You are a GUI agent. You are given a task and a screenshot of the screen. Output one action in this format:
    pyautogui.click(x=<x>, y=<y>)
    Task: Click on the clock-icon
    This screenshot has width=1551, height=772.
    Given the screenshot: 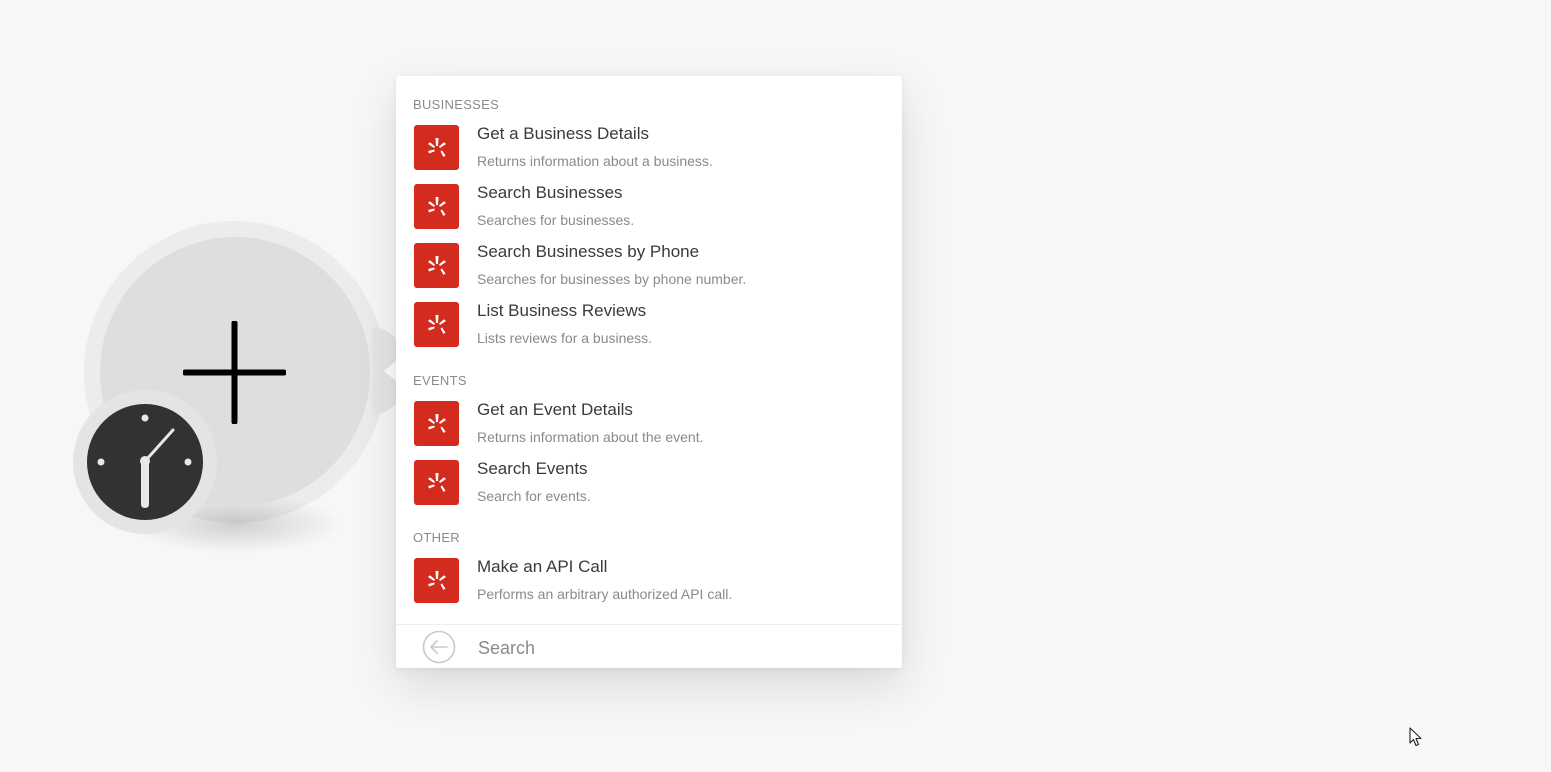 What is the action you would take?
    pyautogui.click(x=145, y=462)
    